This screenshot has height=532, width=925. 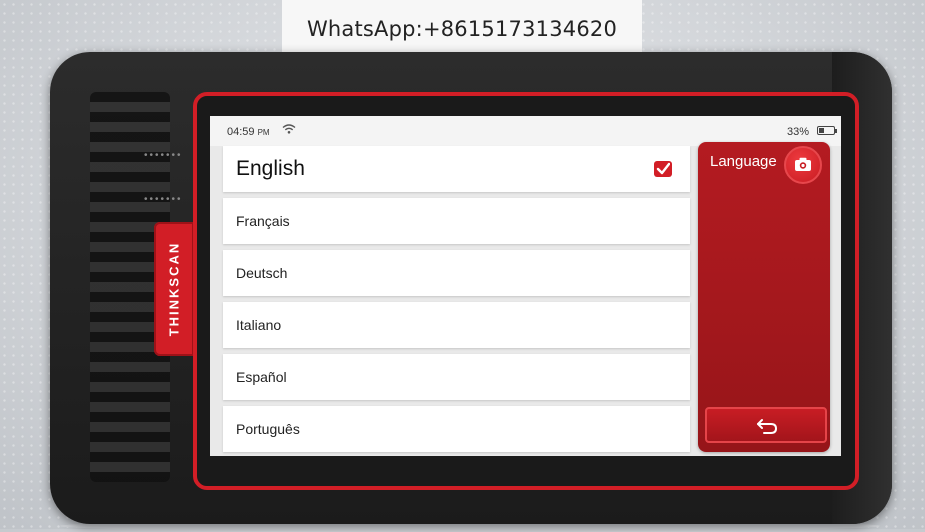 What do you see at coordinates (743, 161) in the screenshot?
I see `panel-title: Language` at bounding box center [743, 161].